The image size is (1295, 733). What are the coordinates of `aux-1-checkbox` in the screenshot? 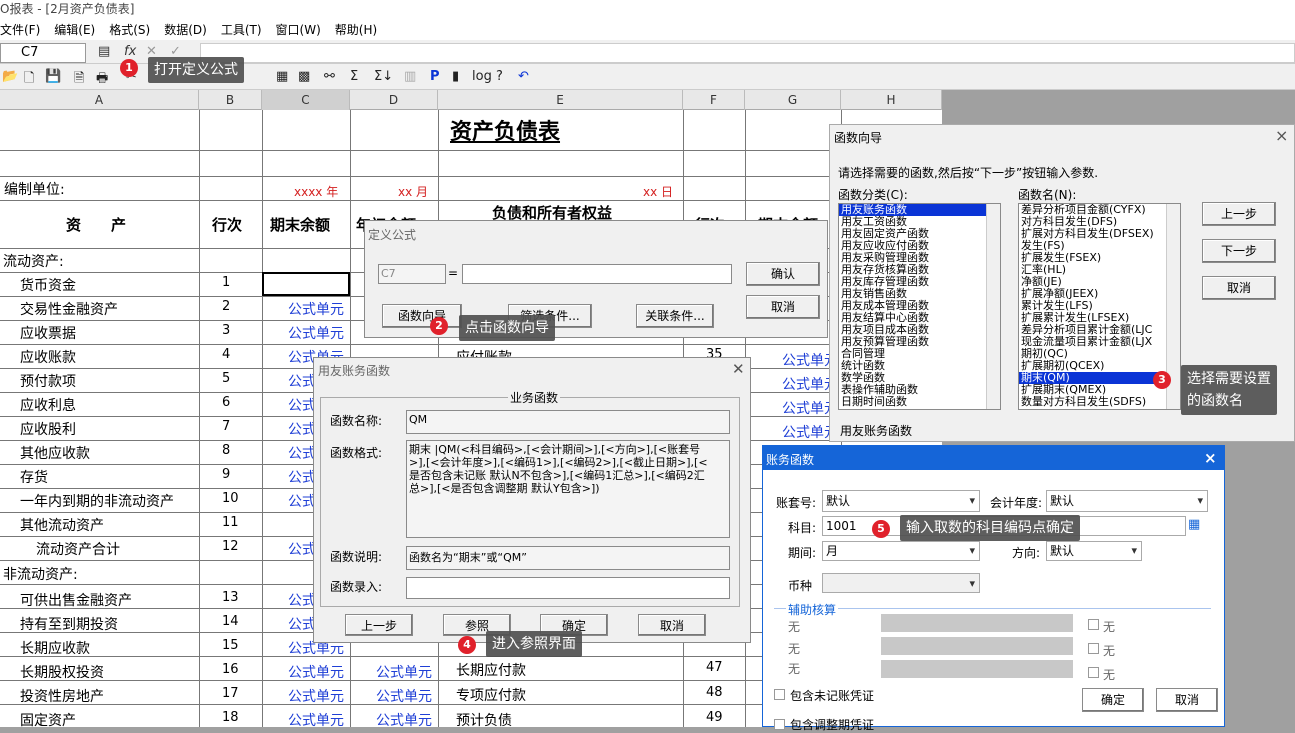 It's located at (1093, 624).